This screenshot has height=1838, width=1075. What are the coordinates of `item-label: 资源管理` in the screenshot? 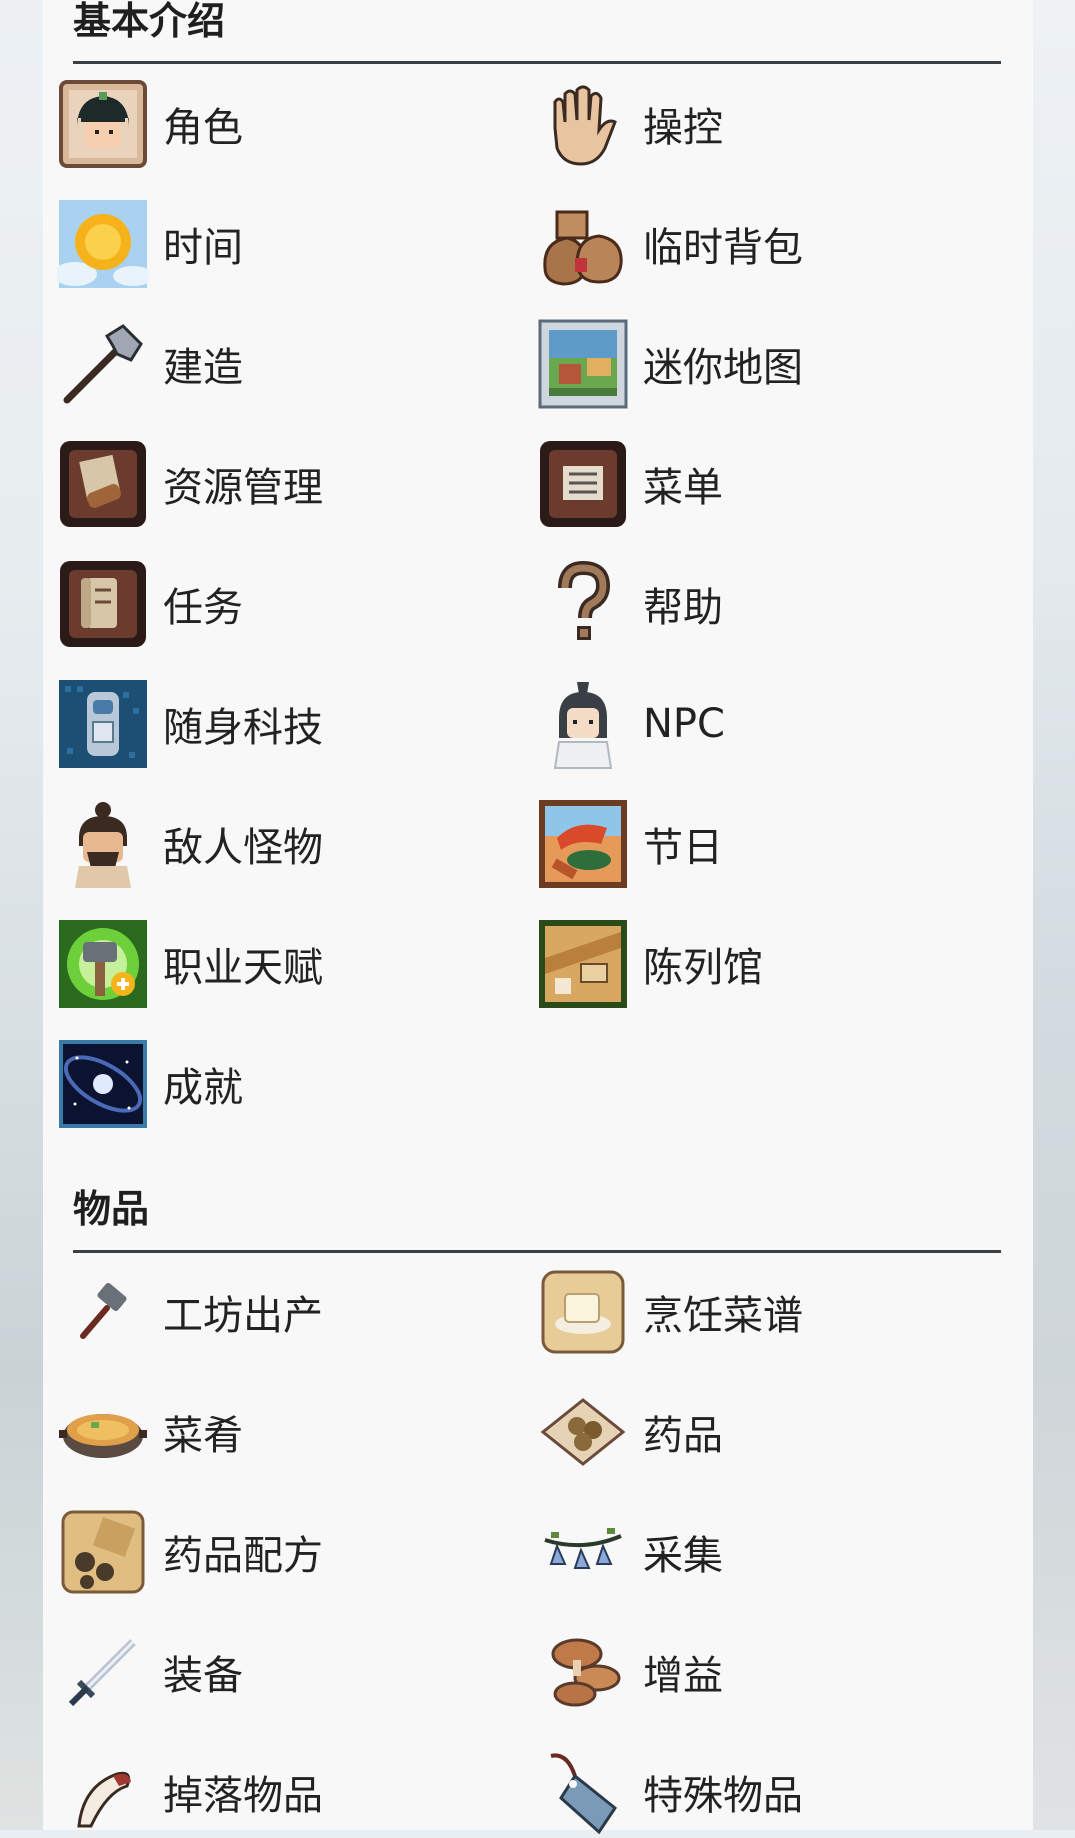 It's located at (243, 488).